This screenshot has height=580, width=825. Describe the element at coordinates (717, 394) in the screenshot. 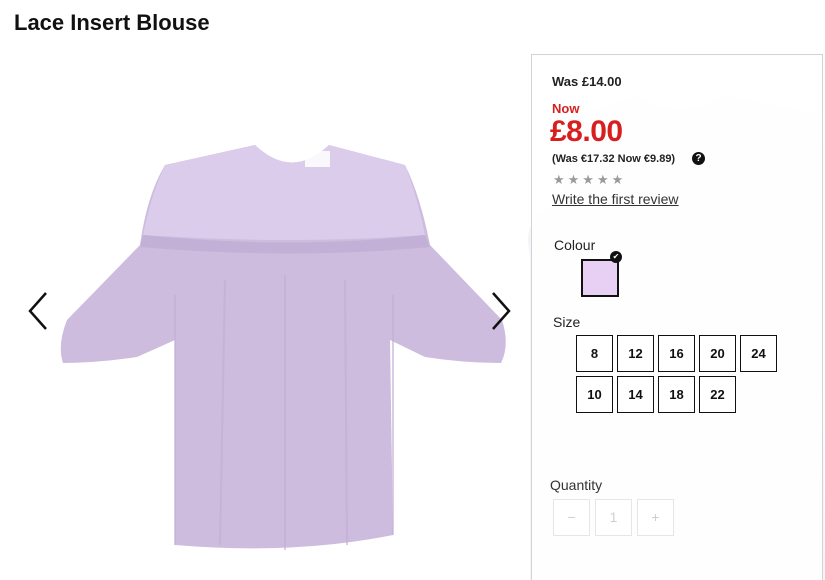

I see `size-option-22: 22` at that location.